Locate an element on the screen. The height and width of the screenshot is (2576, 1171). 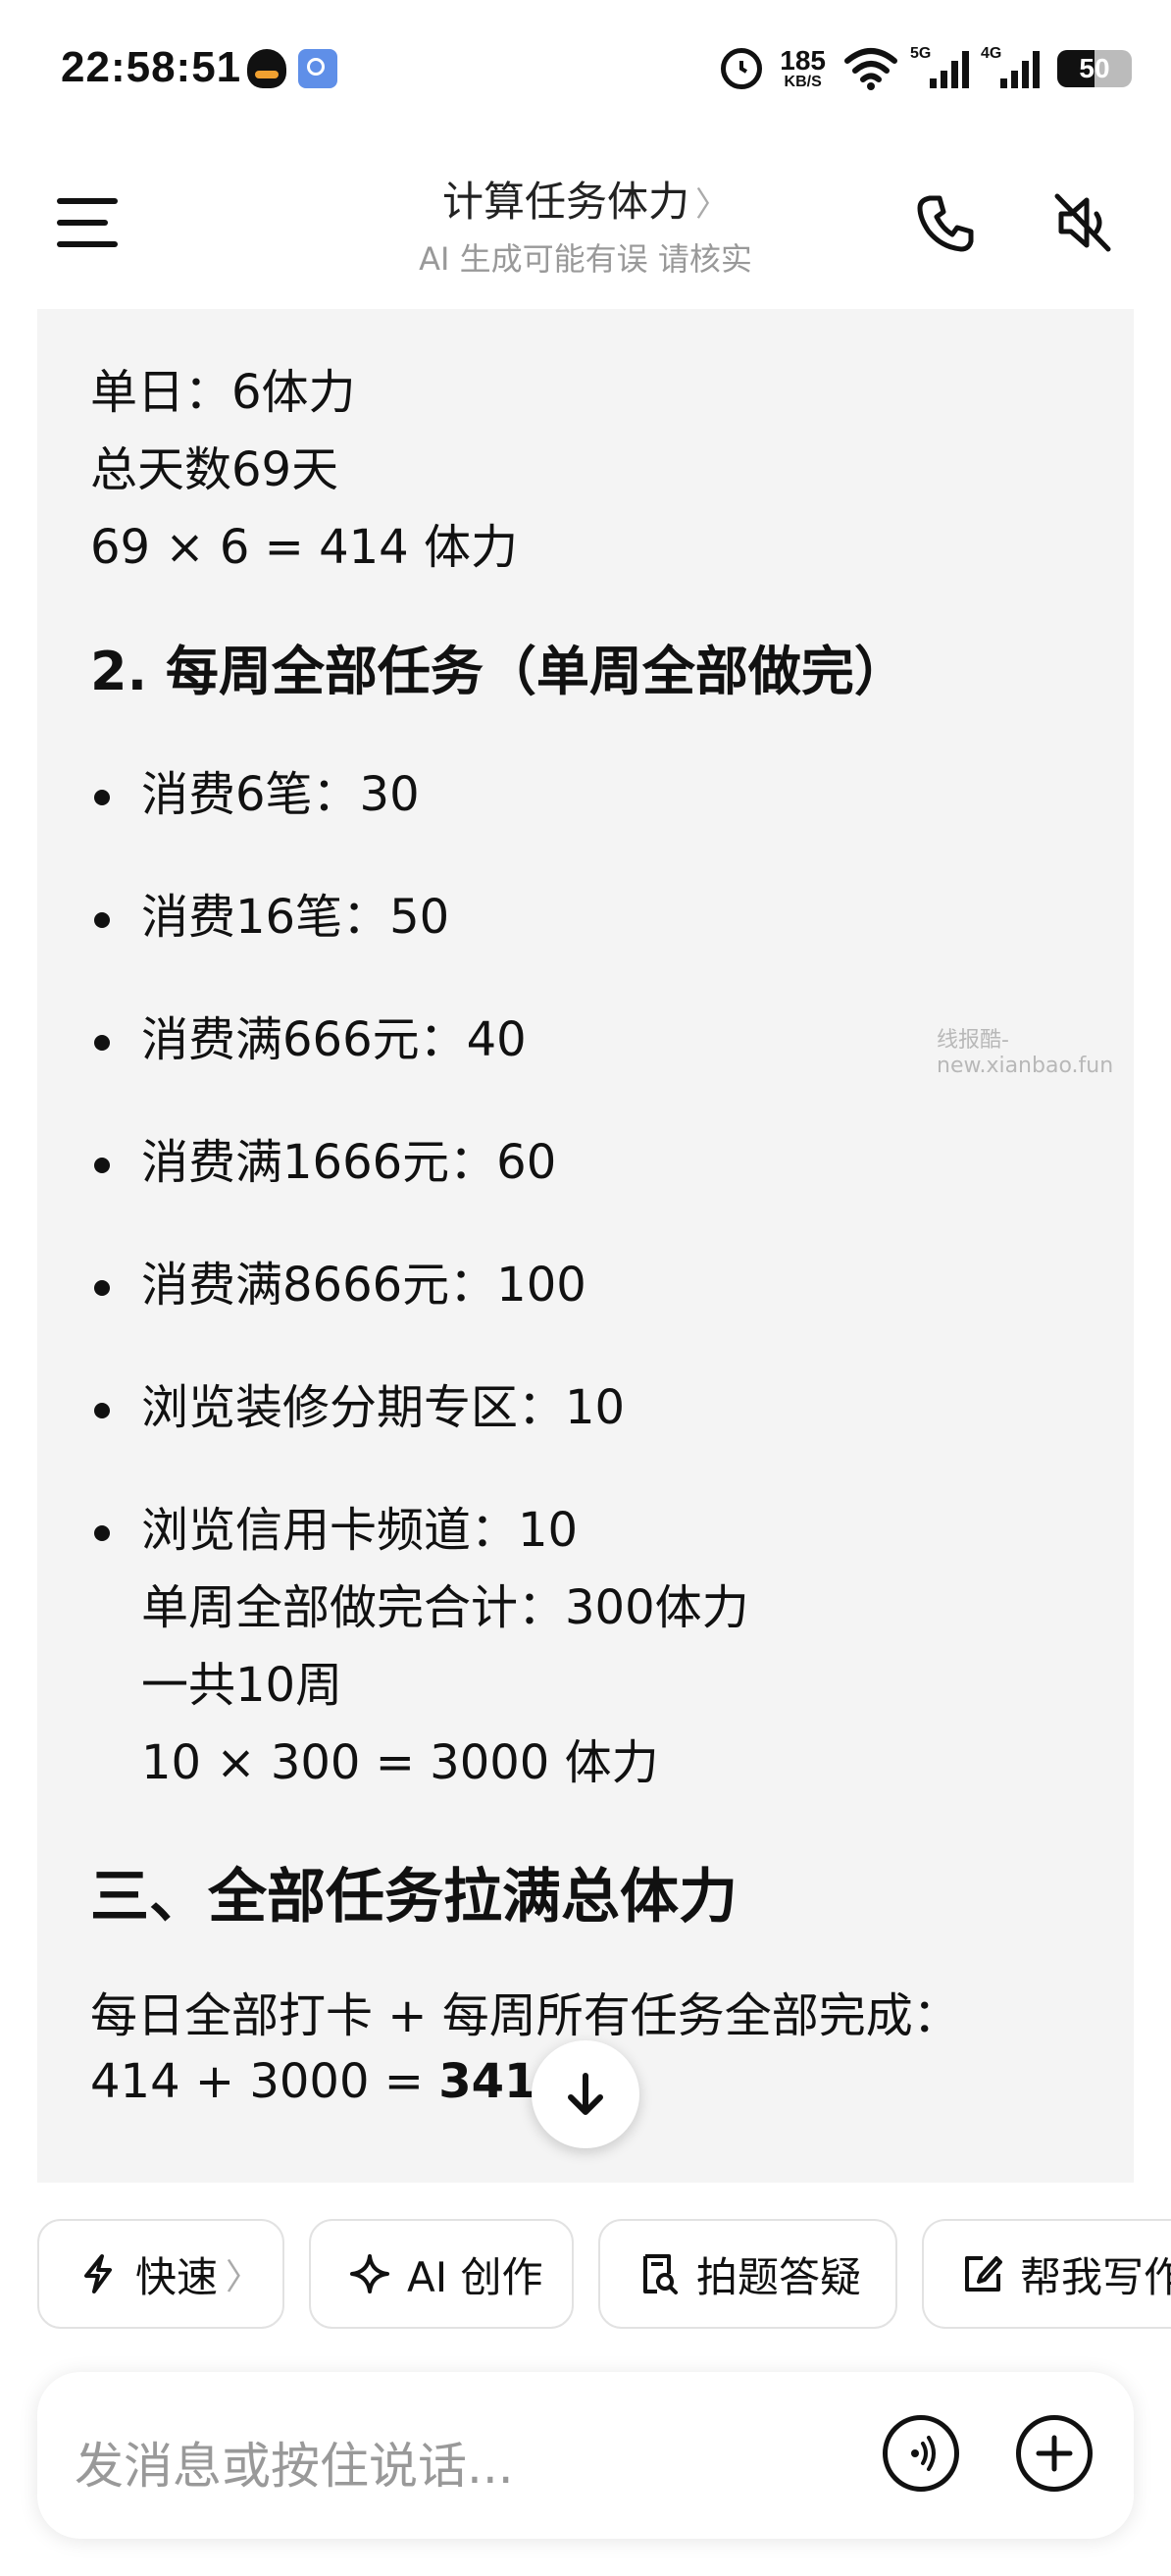
weekly-calc-line: 10 × 300 = 3000 体力 is located at coordinates (400, 1762).